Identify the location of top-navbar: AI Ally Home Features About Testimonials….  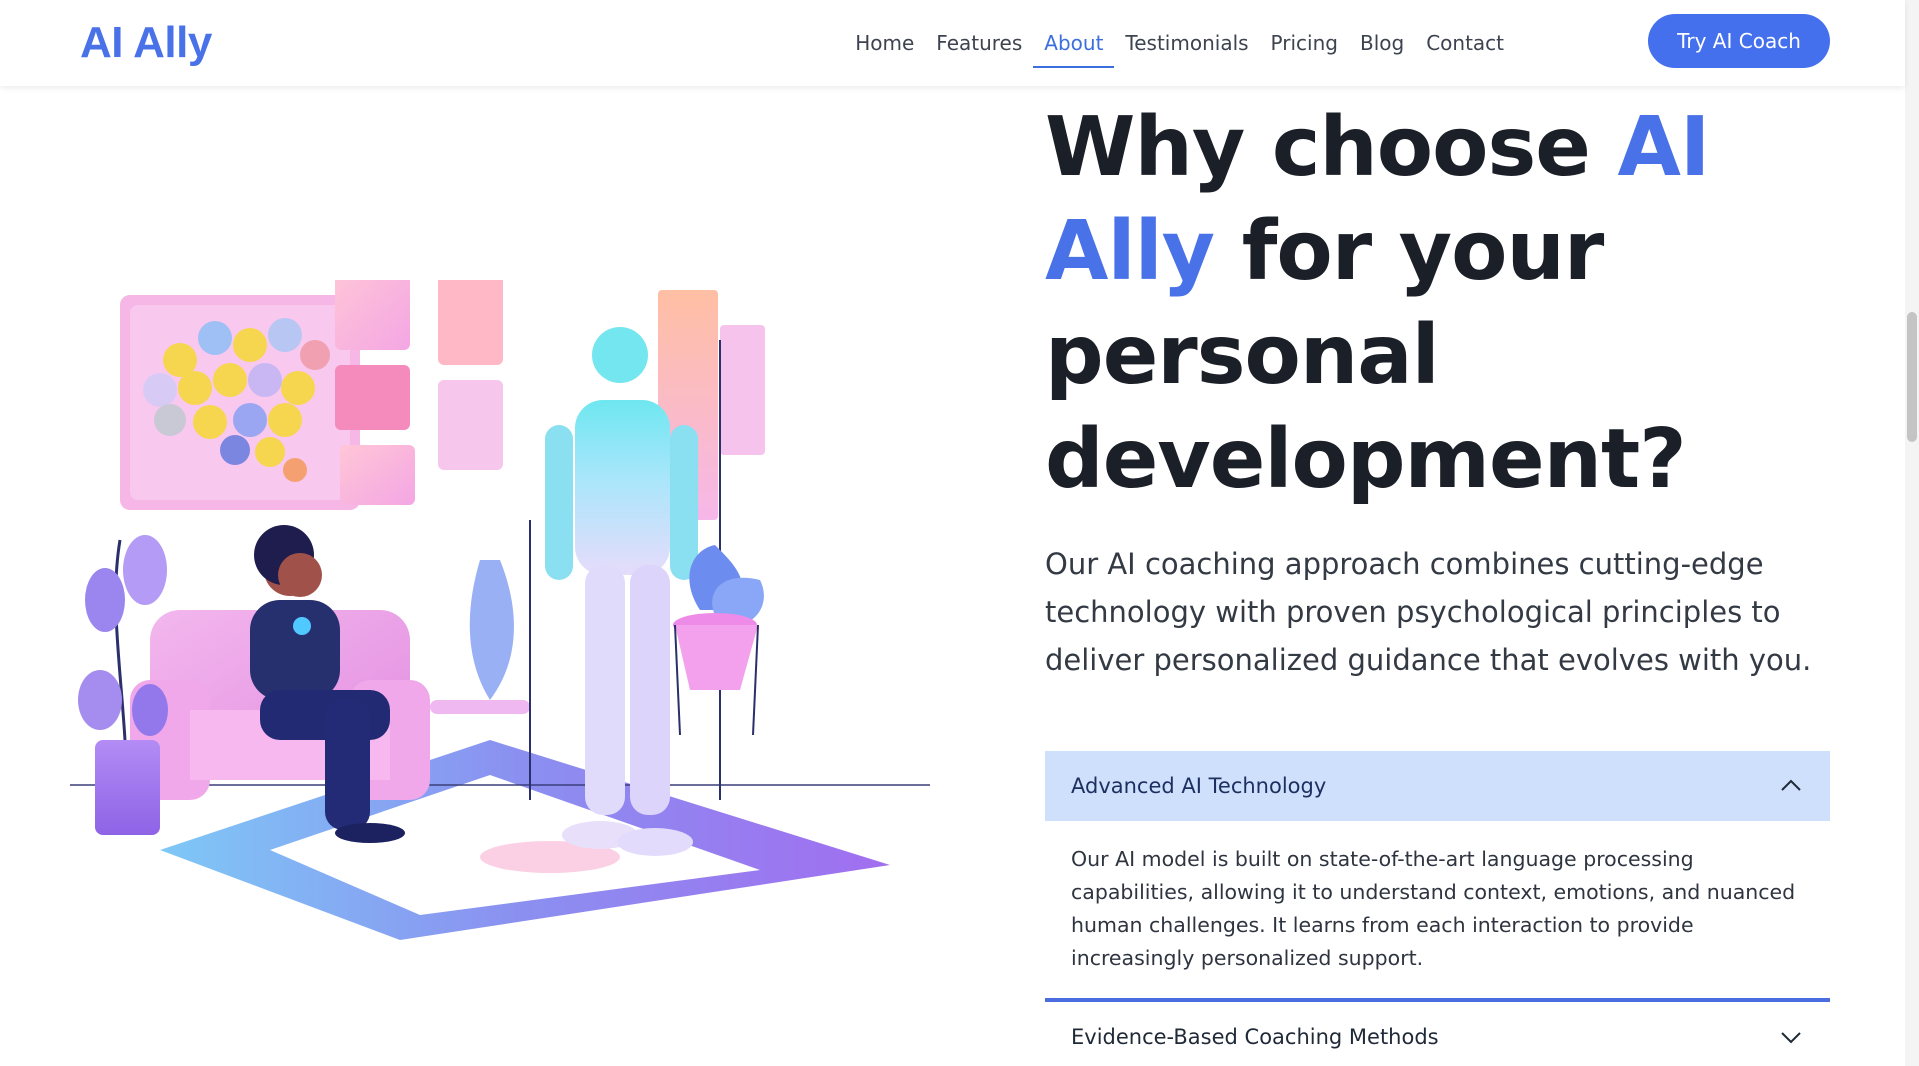
(952, 43).